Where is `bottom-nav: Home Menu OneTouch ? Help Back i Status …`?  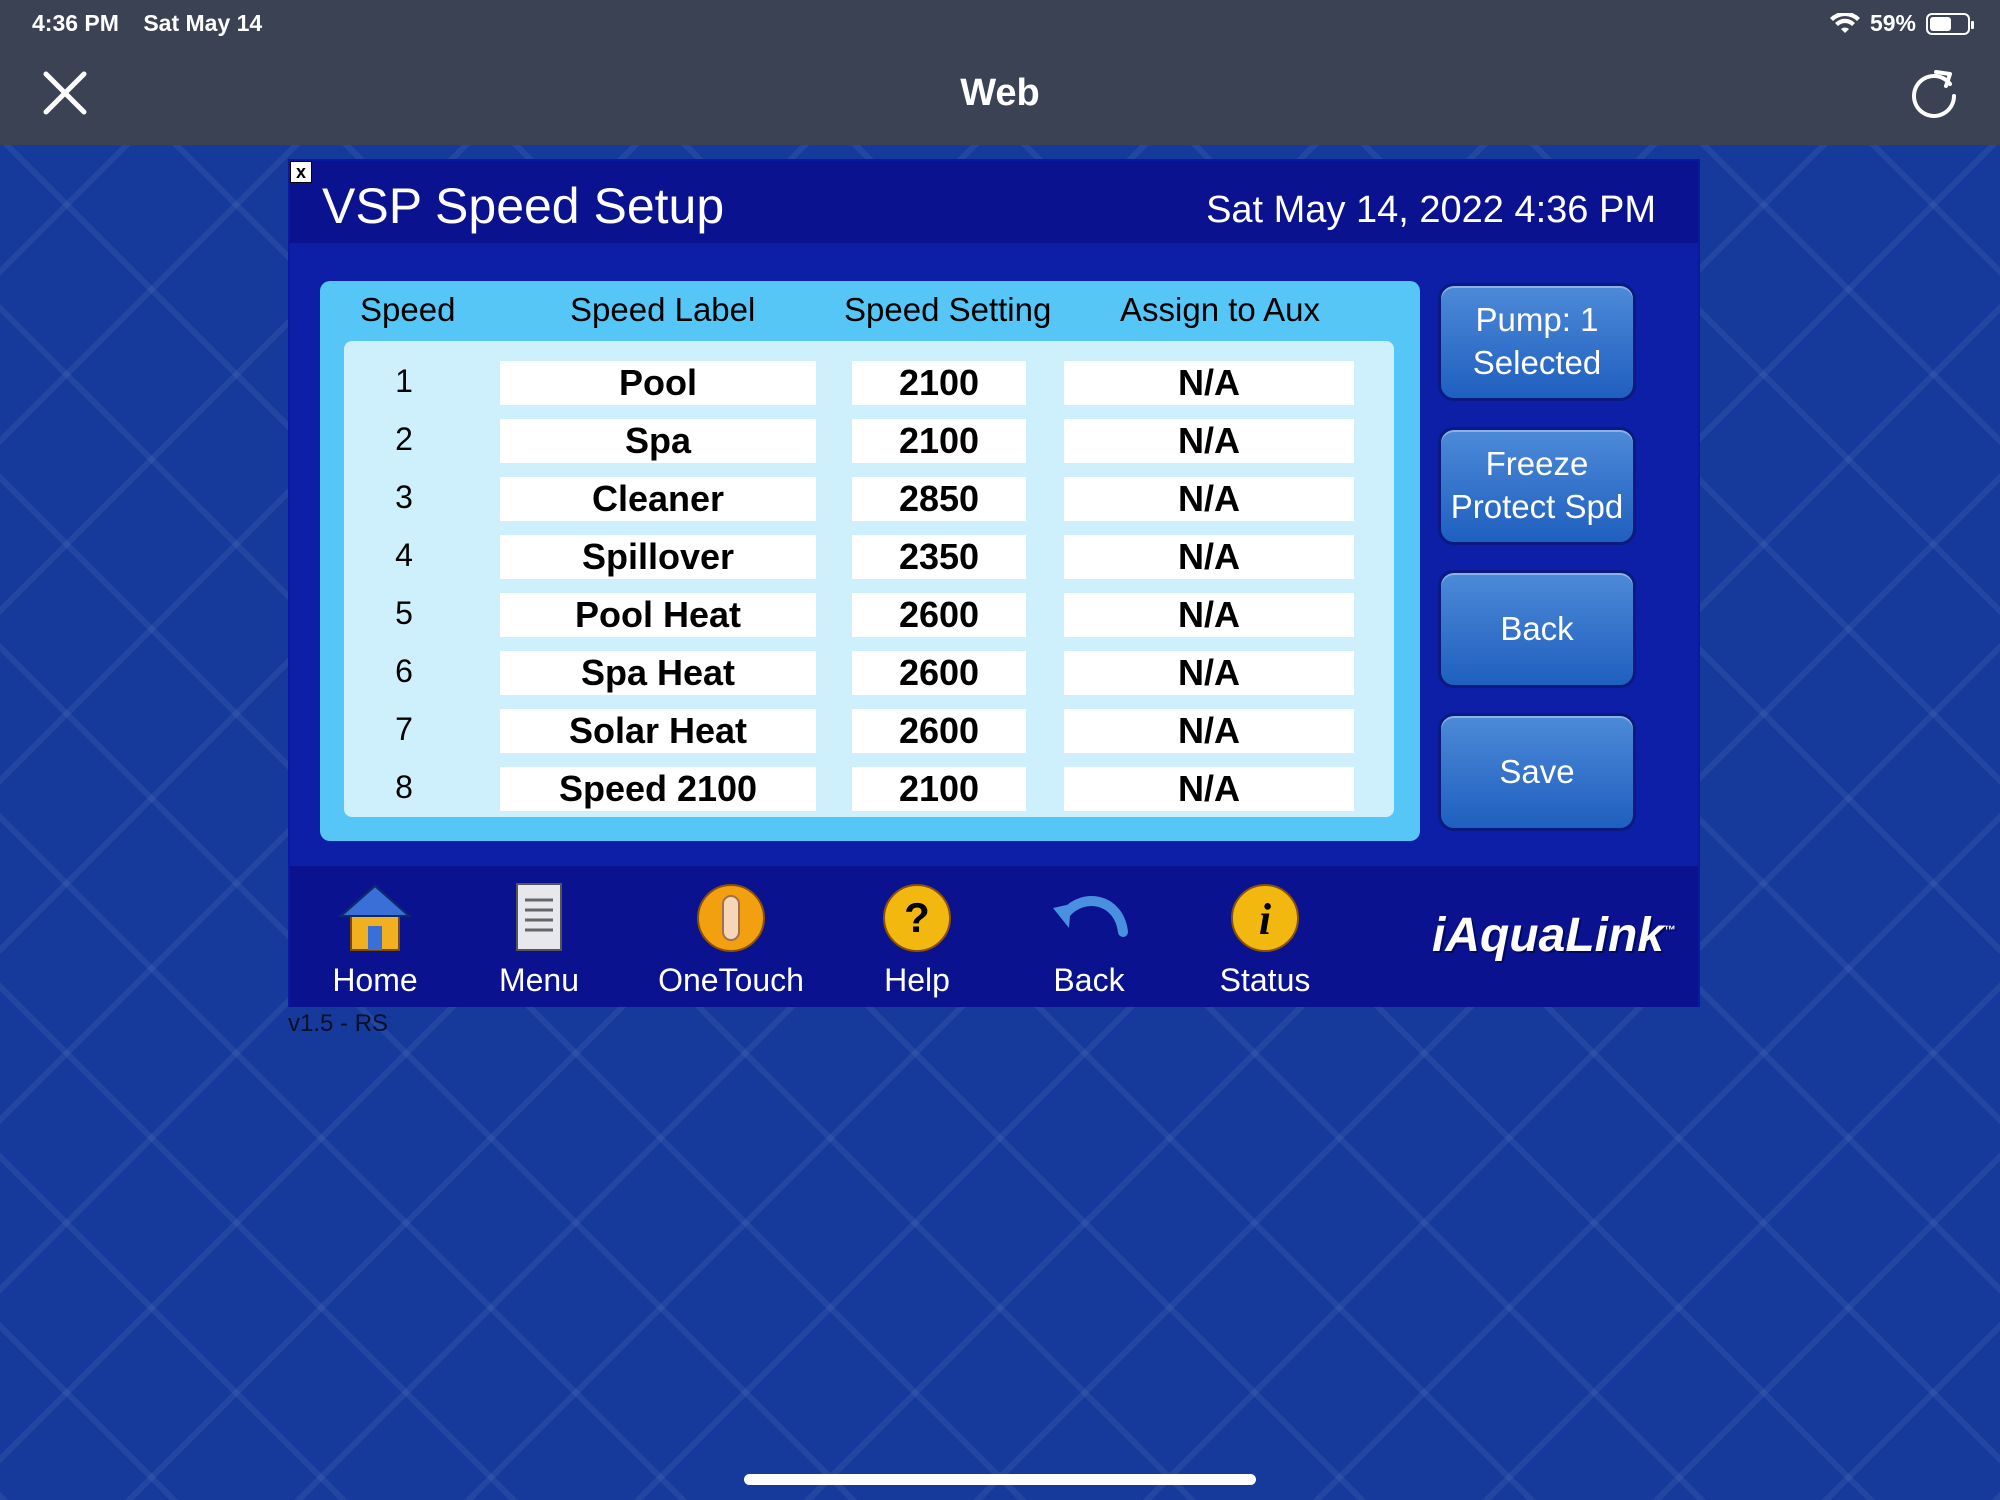
bottom-nav: Home Menu OneTouch ? Help Back i Status … is located at coordinates (994, 936).